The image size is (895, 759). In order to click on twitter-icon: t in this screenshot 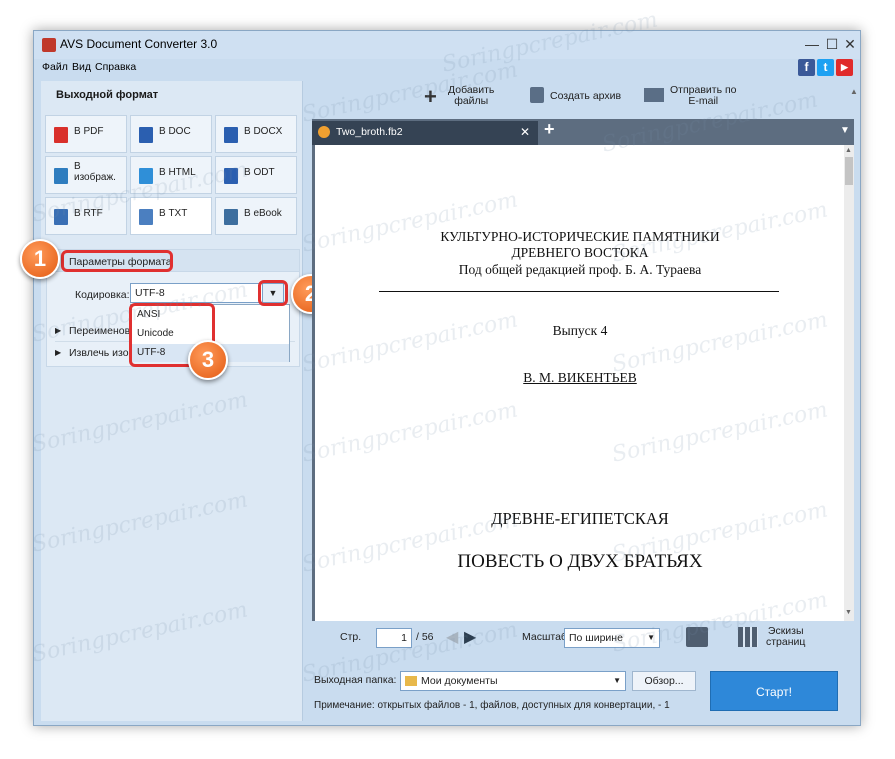, I will do `click(825, 67)`.